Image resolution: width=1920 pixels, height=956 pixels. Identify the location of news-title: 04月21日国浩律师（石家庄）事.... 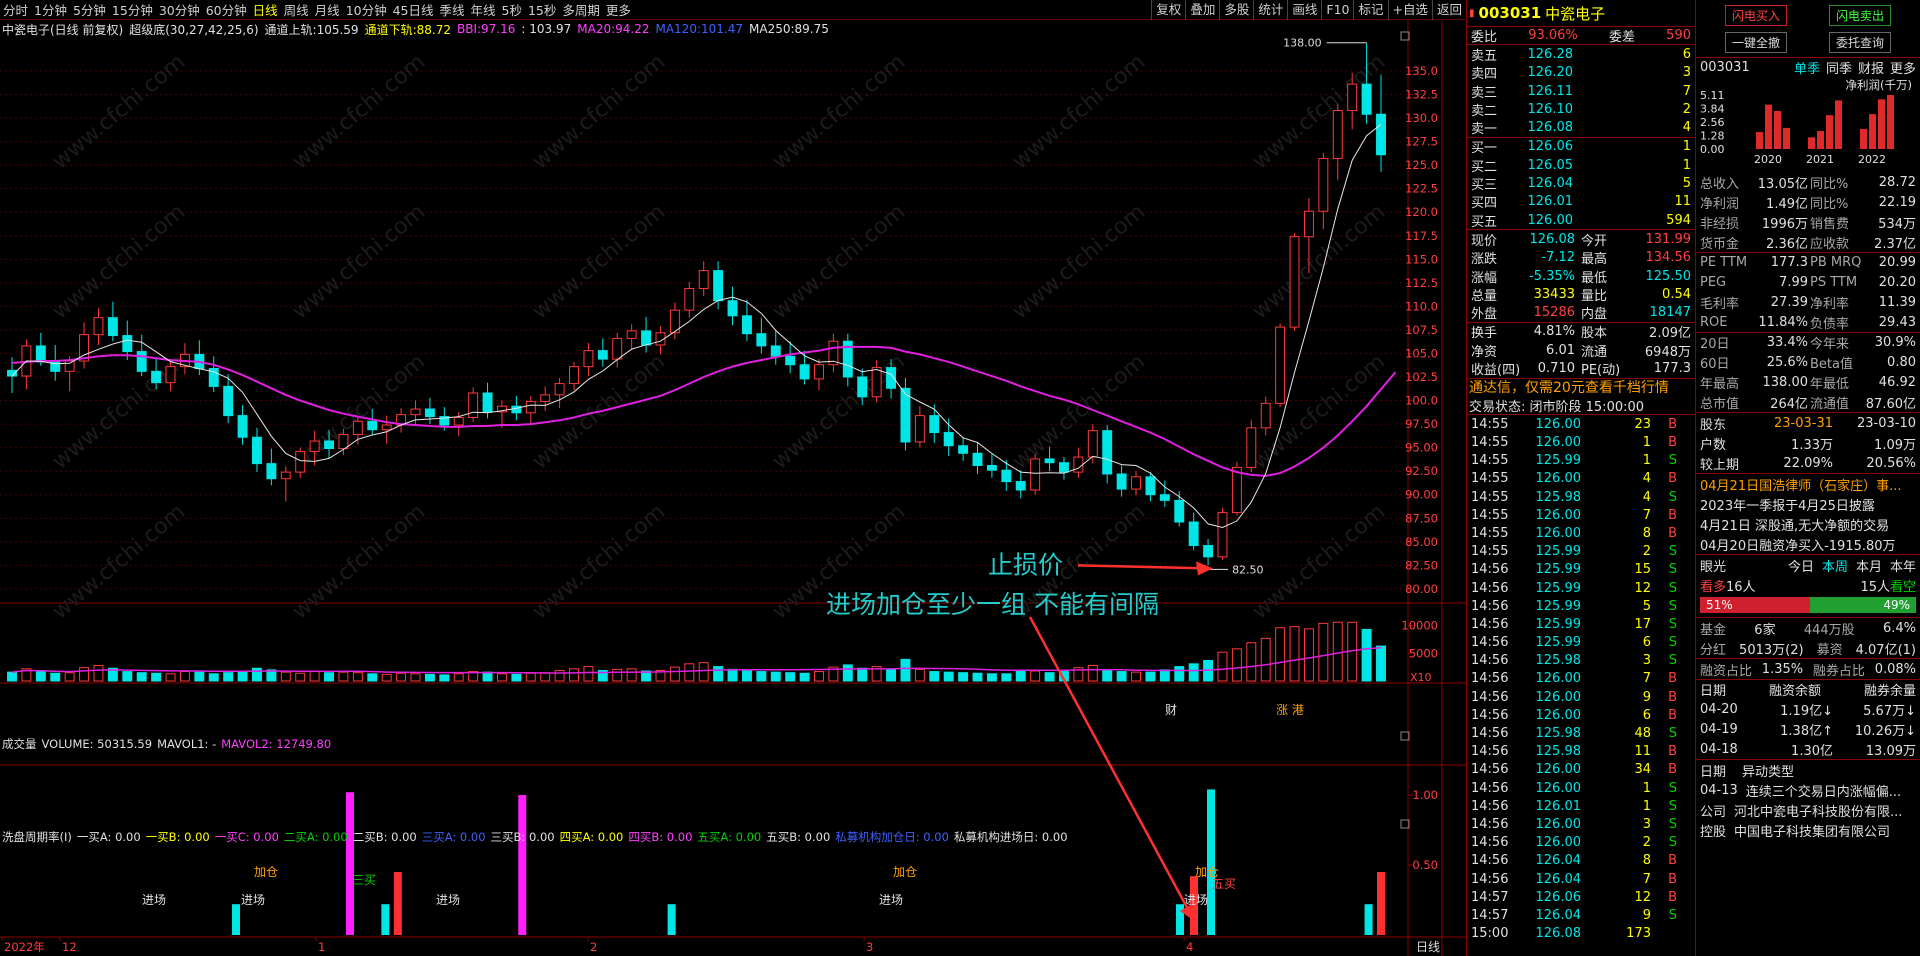
(1808, 484).